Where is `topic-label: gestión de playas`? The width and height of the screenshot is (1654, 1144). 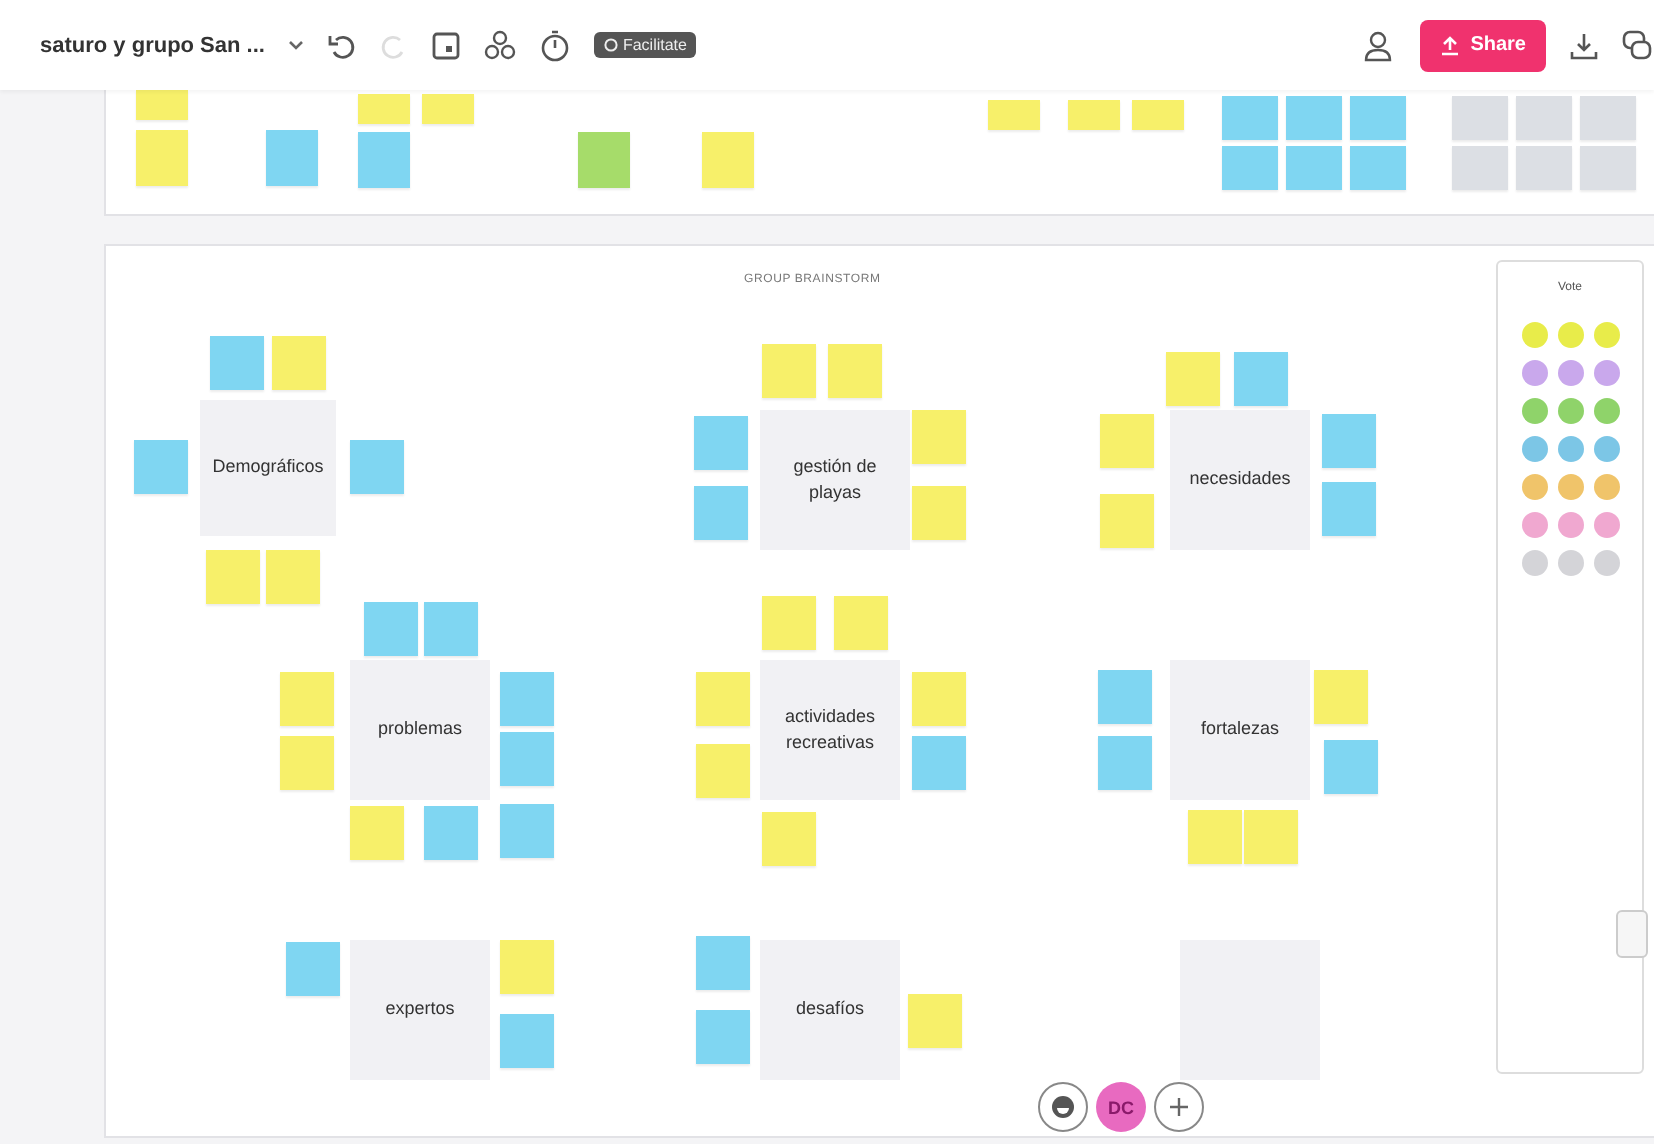 topic-label: gestión de playas is located at coordinates (835, 479).